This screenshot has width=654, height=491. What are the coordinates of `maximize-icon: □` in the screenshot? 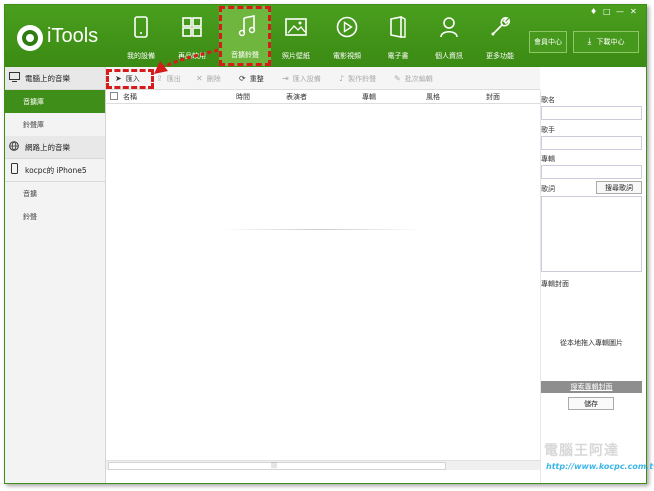 It's located at (607, 11).